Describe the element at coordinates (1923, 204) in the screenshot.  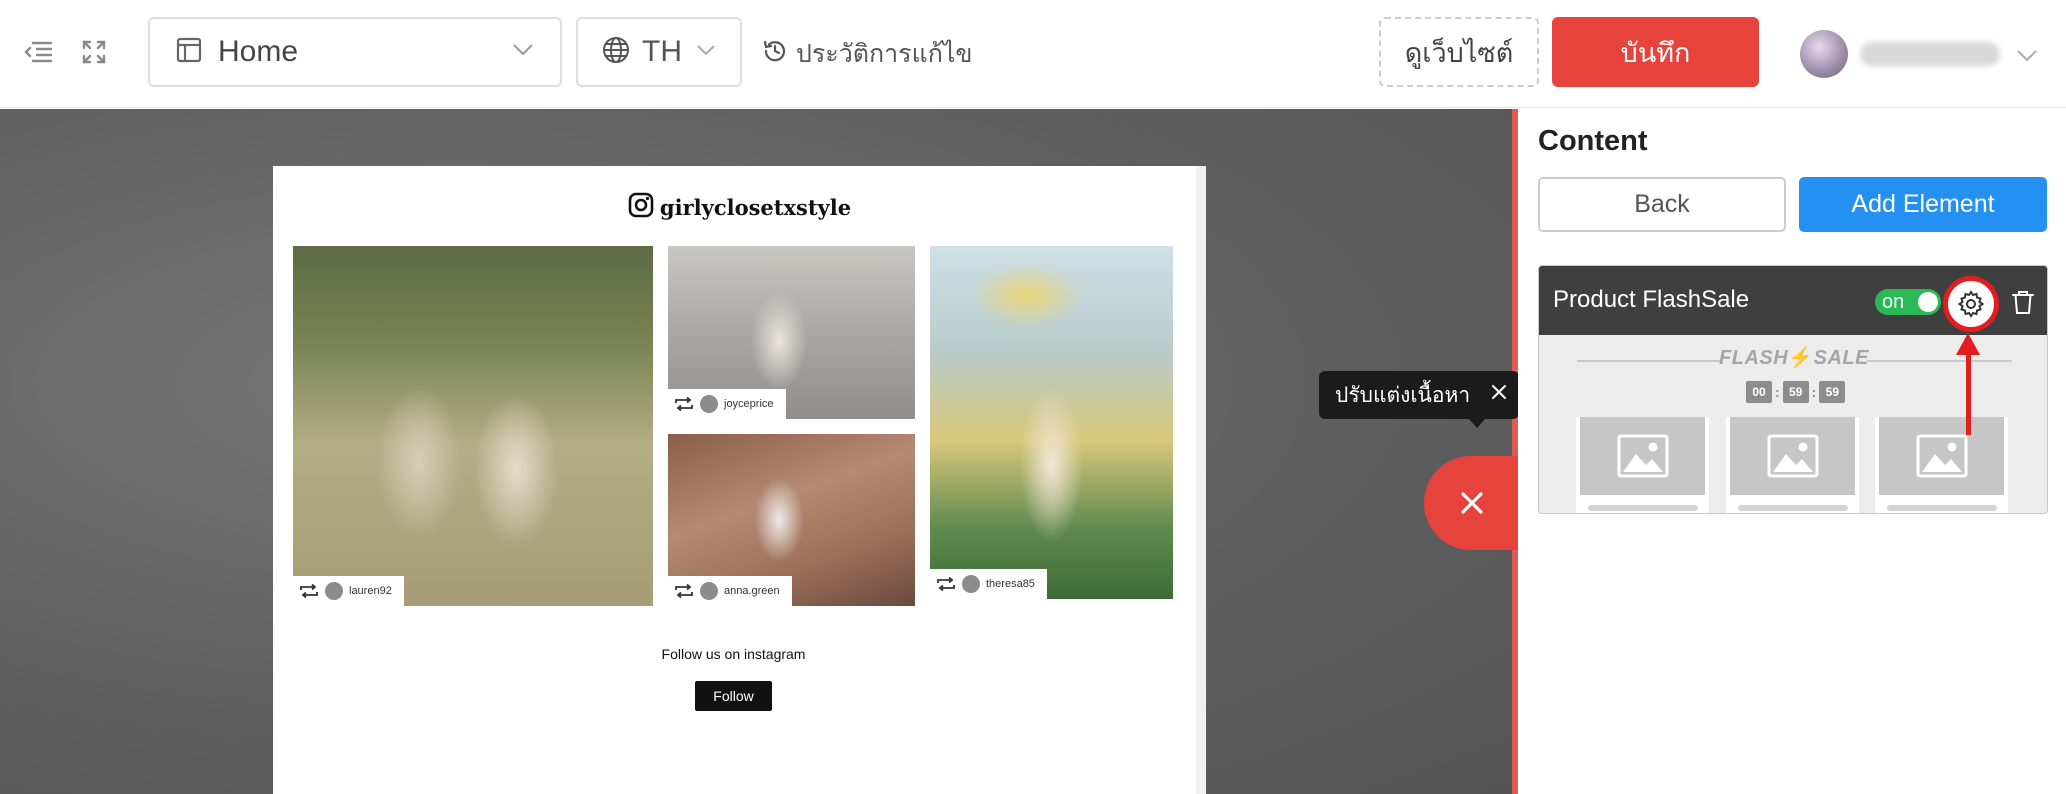
I see `add-element-button: Add Element` at that location.